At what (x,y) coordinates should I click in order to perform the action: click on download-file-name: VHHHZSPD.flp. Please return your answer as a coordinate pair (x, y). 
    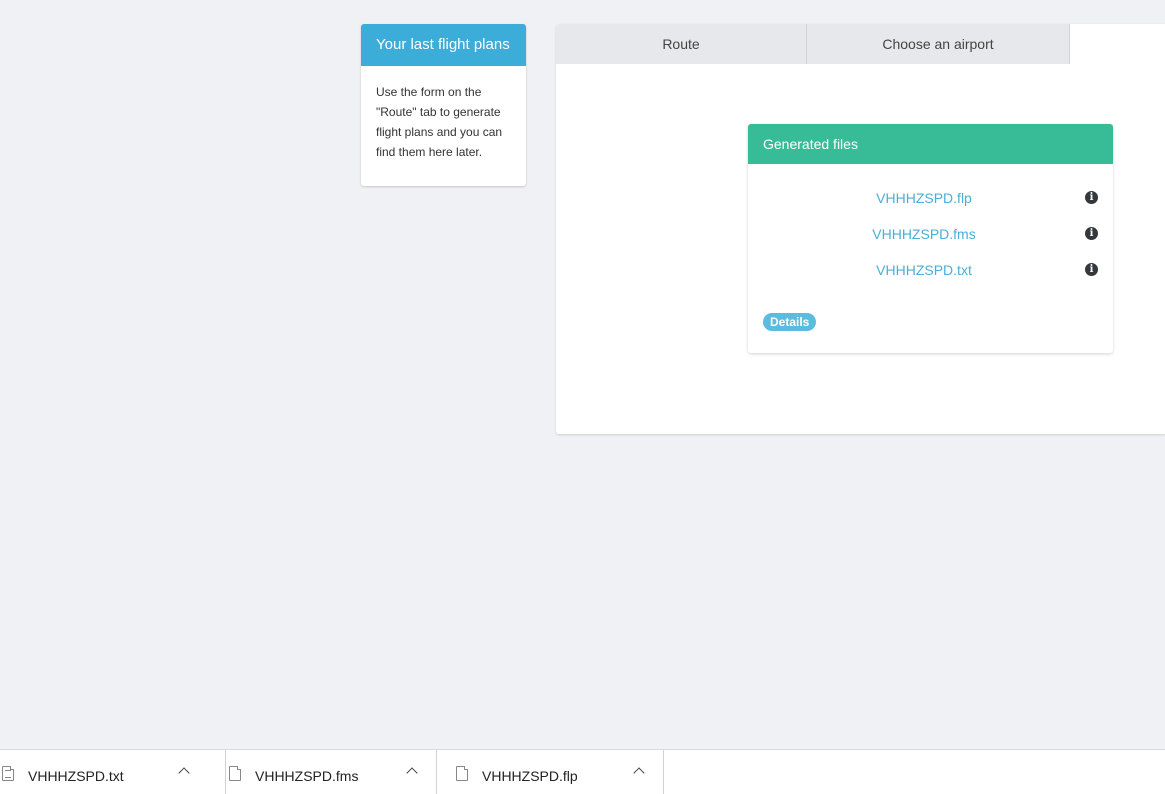
    Looking at the image, I should click on (530, 776).